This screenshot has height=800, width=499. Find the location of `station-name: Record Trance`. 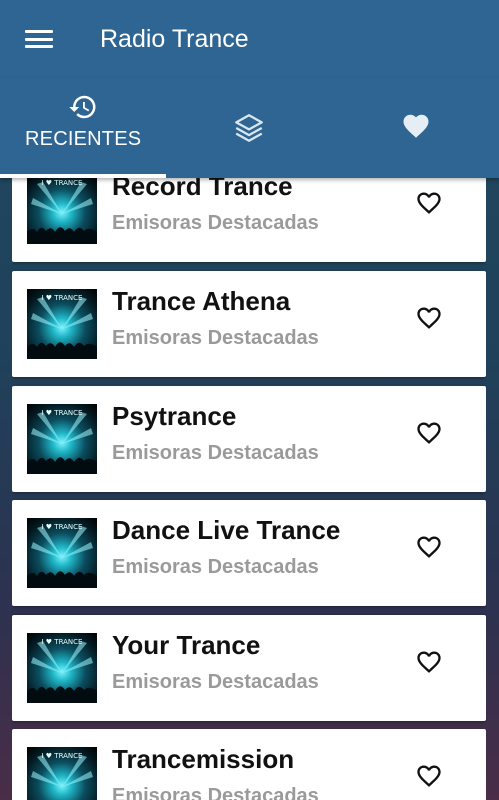

station-name: Record Trance is located at coordinates (202, 189).